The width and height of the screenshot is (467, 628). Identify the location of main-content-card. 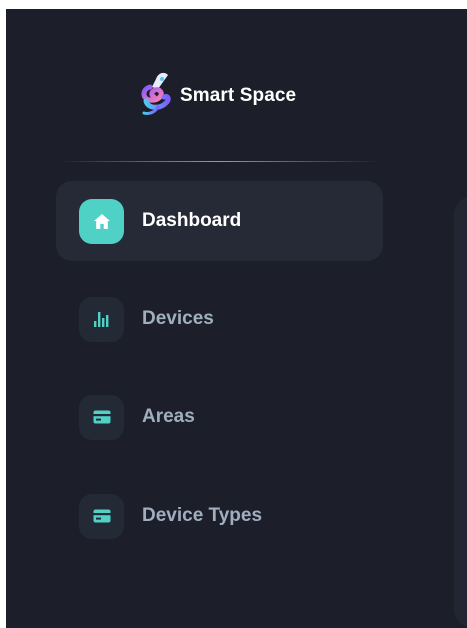
(461, 412).